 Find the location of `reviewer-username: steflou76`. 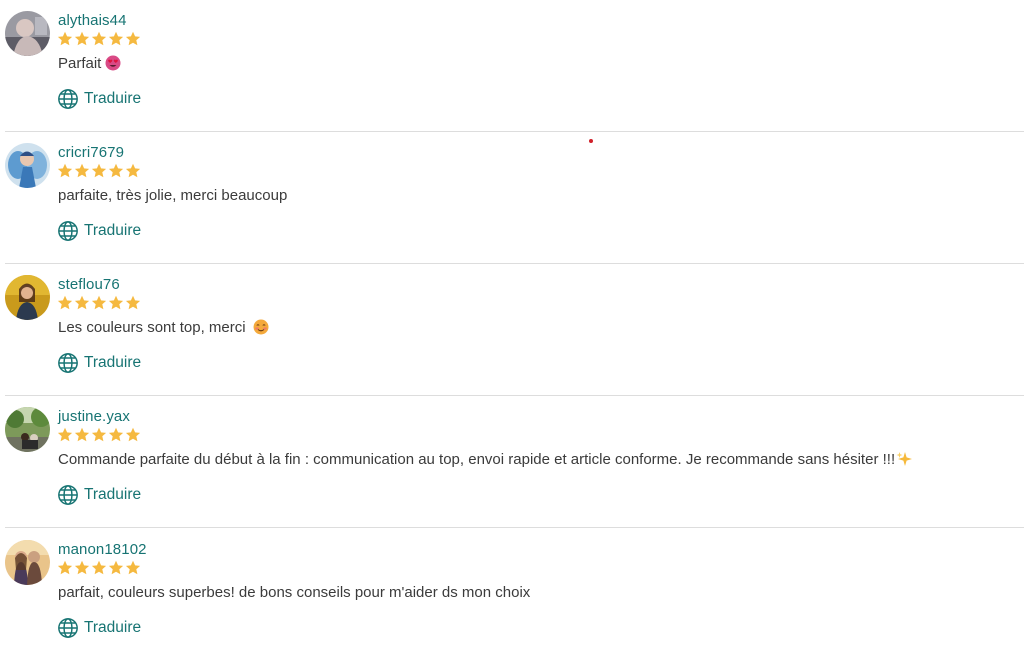

reviewer-username: steflou76 is located at coordinates (89, 284).